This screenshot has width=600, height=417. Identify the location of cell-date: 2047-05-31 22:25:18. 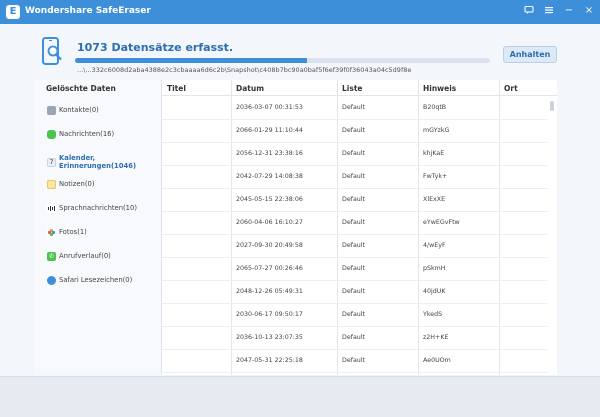
(269, 360).